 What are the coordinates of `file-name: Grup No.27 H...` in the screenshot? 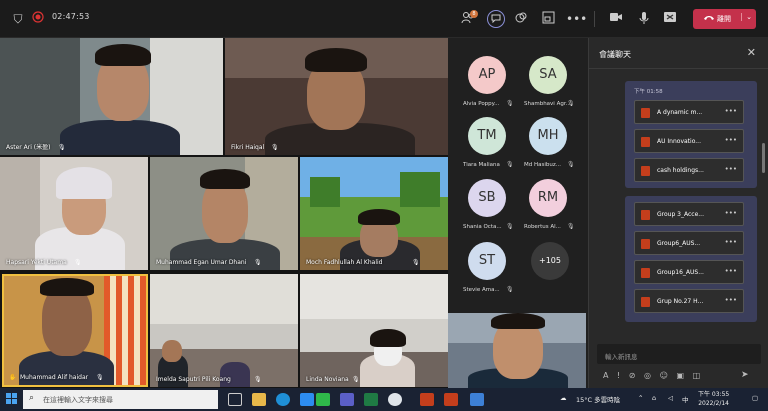 It's located at (680, 301).